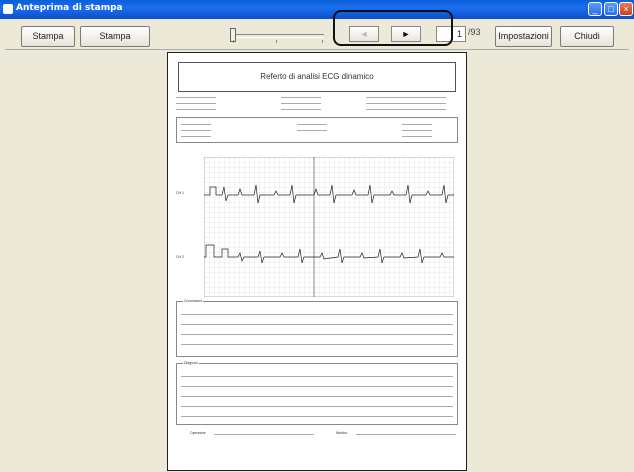 The image size is (634, 472). Describe the element at coordinates (180, 193) in the screenshot. I see `ecg-label-top: CH 1` at that location.